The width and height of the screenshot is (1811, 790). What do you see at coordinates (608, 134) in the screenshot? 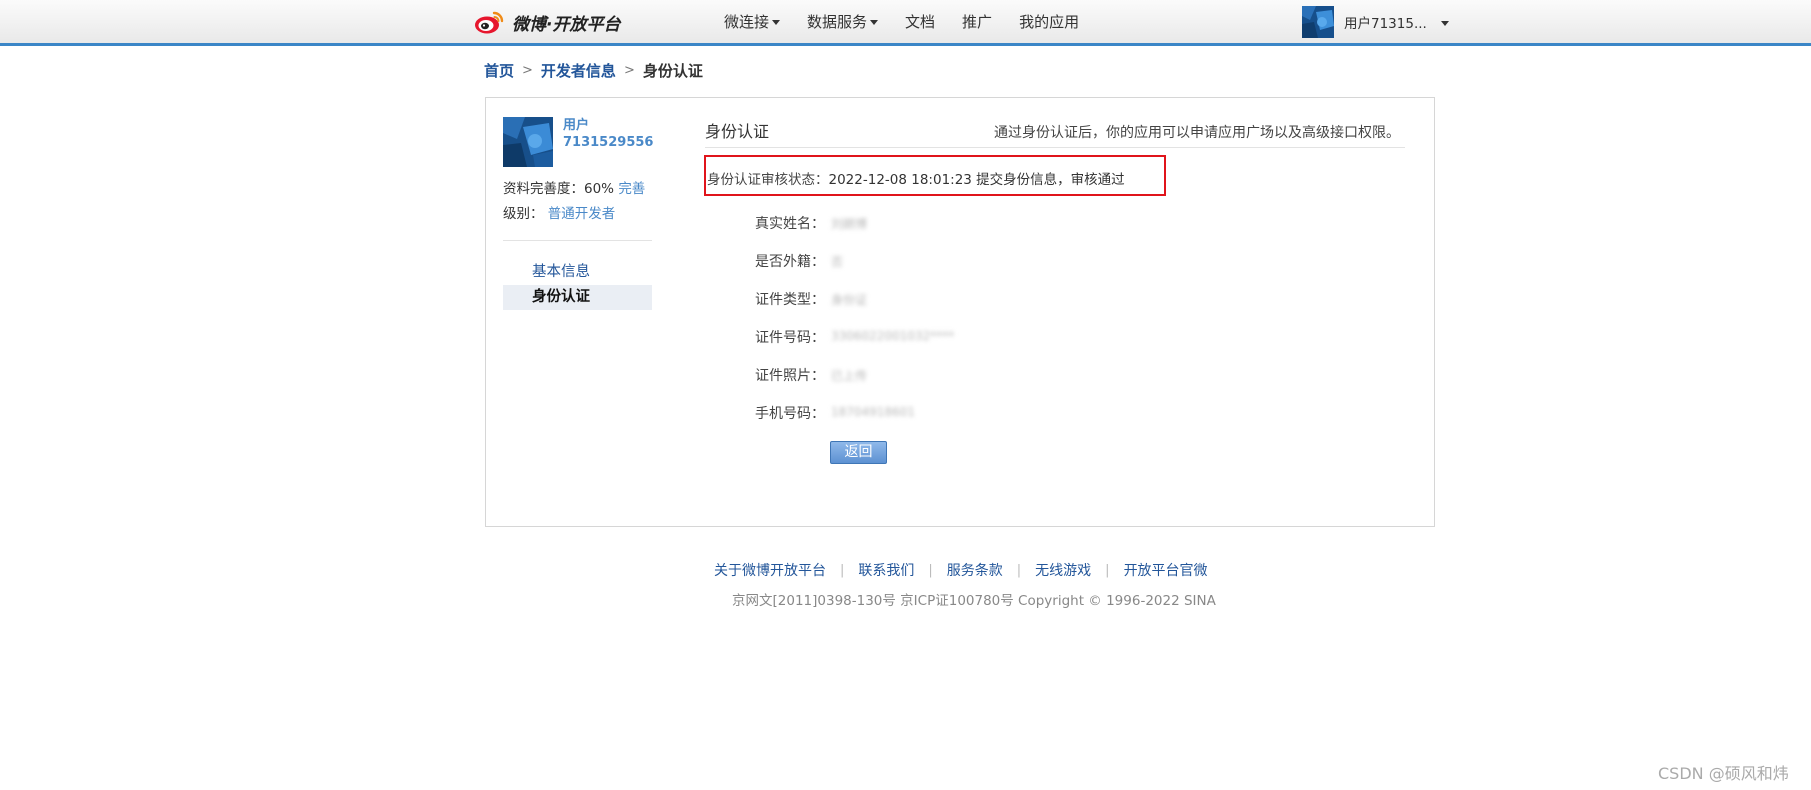
I see `sidebar-username: 用户 7131529556` at bounding box center [608, 134].